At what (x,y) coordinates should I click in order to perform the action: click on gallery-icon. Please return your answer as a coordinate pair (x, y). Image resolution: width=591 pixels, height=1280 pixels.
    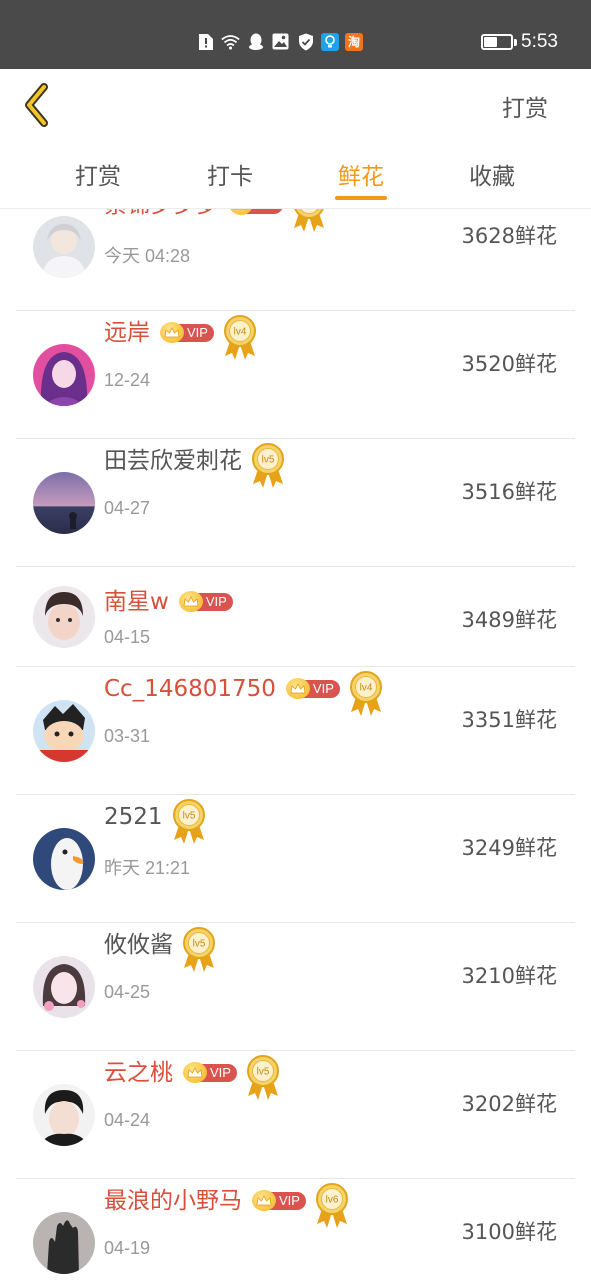
    Looking at the image, I should click on (280, 41).